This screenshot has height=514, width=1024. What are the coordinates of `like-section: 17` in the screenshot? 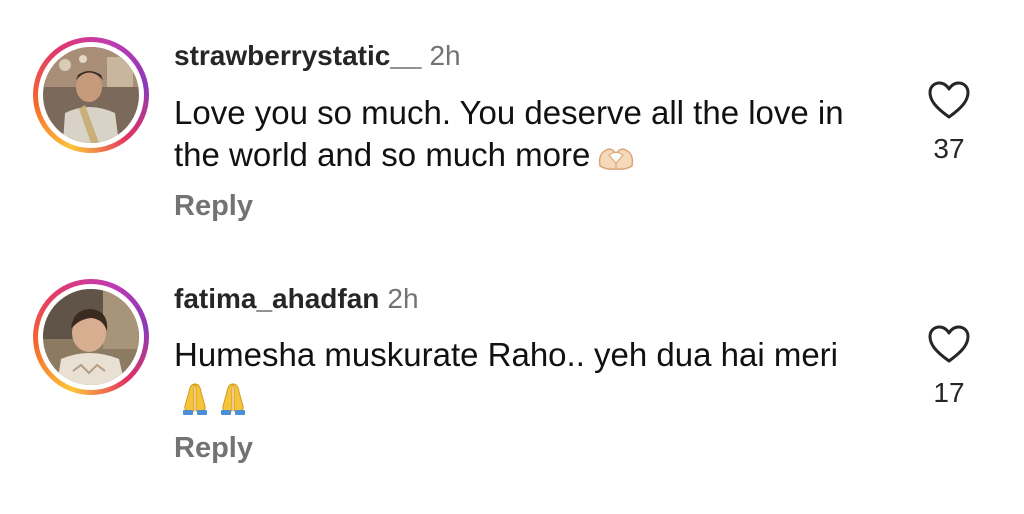 It's located at (949, 366).